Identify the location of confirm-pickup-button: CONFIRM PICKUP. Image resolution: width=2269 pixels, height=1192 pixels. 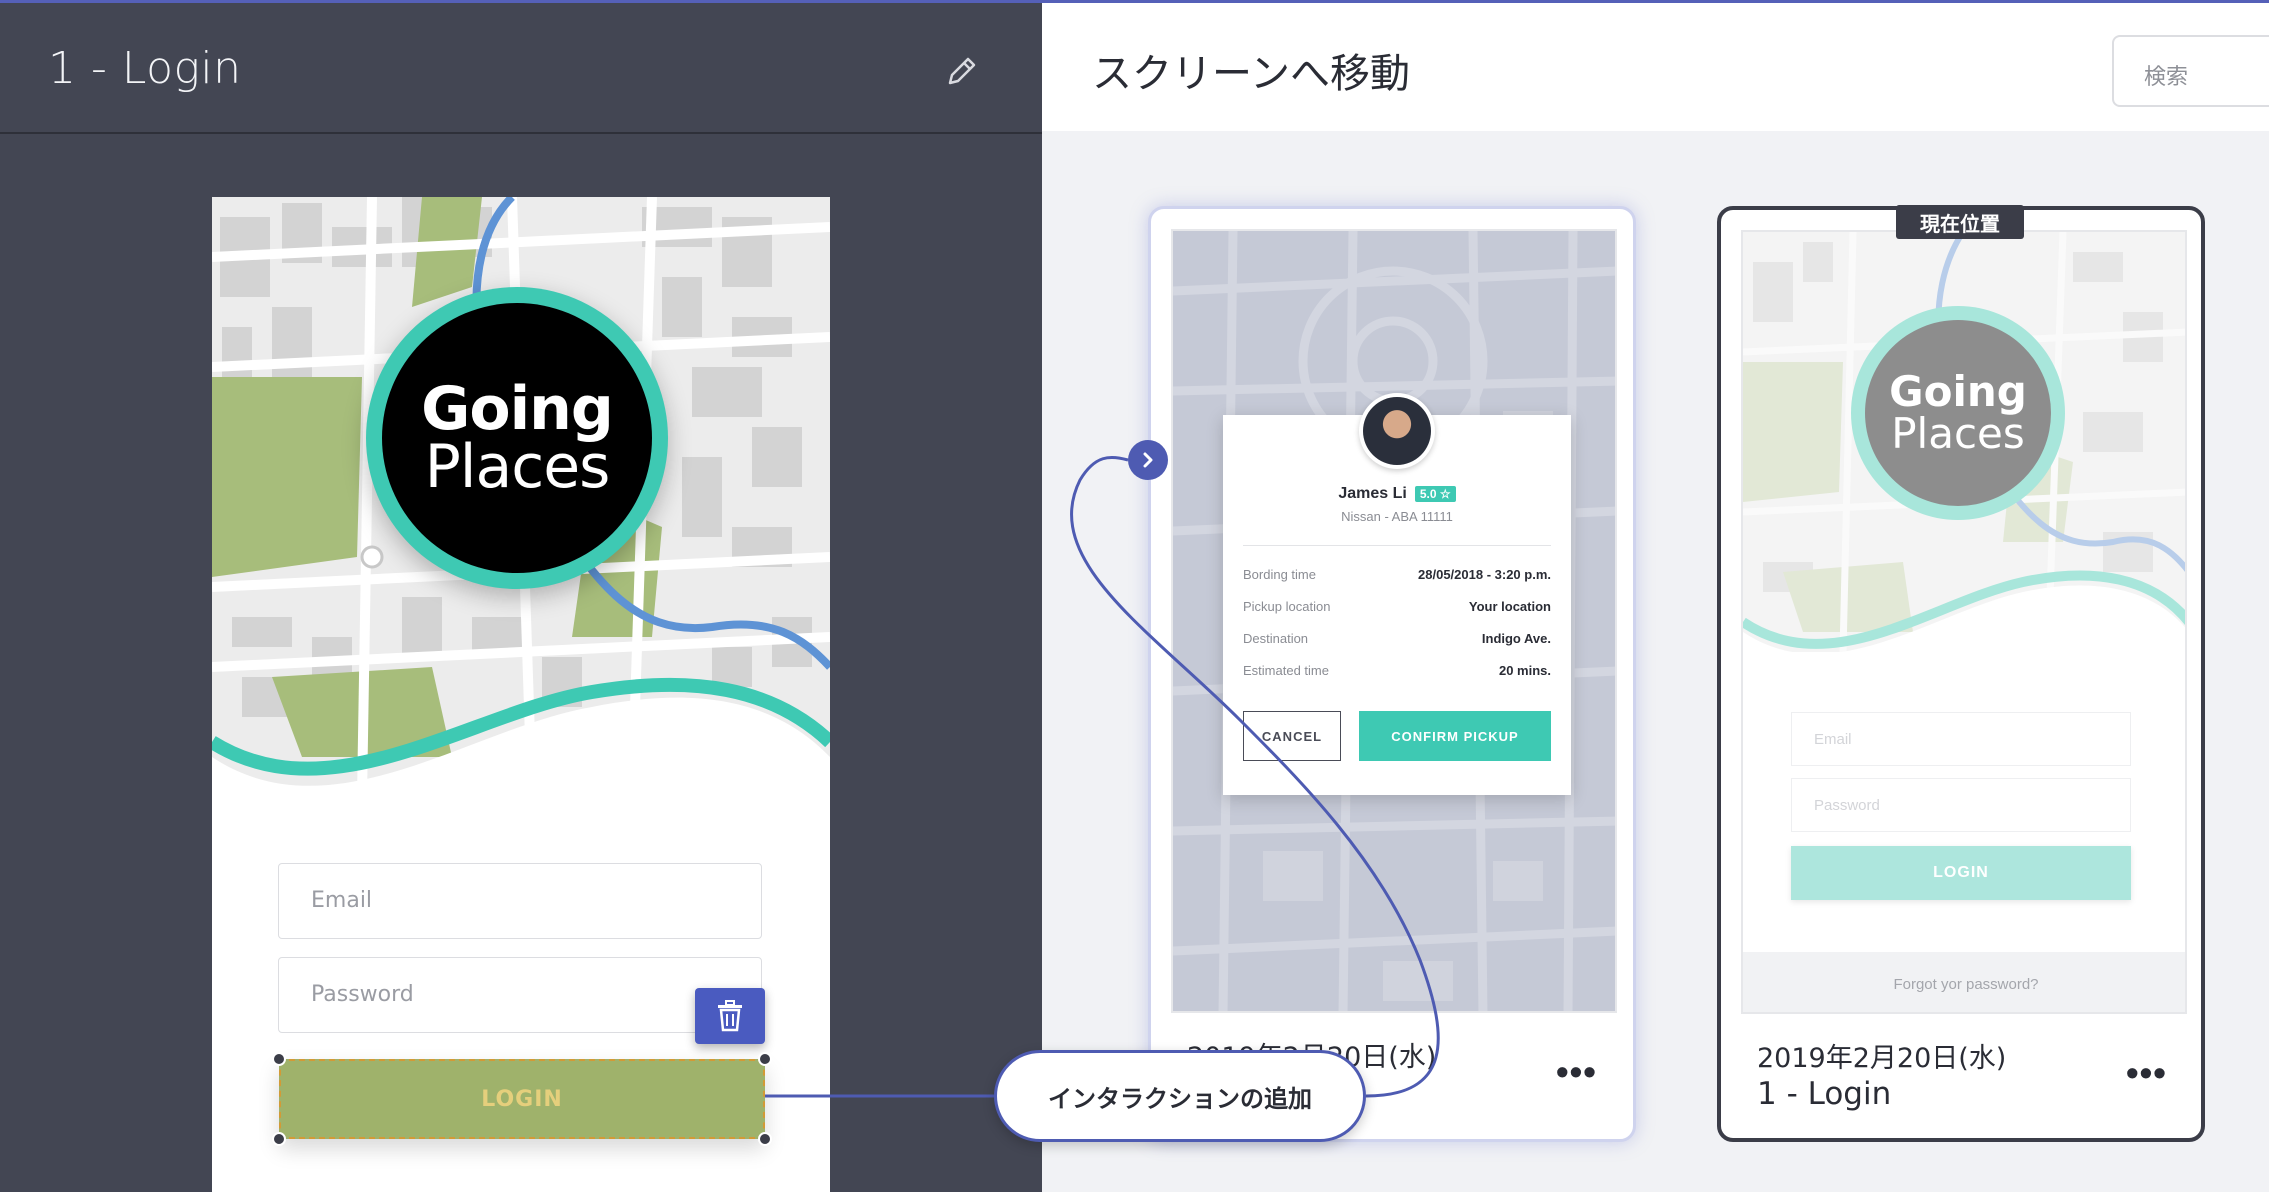
(1455, 736).